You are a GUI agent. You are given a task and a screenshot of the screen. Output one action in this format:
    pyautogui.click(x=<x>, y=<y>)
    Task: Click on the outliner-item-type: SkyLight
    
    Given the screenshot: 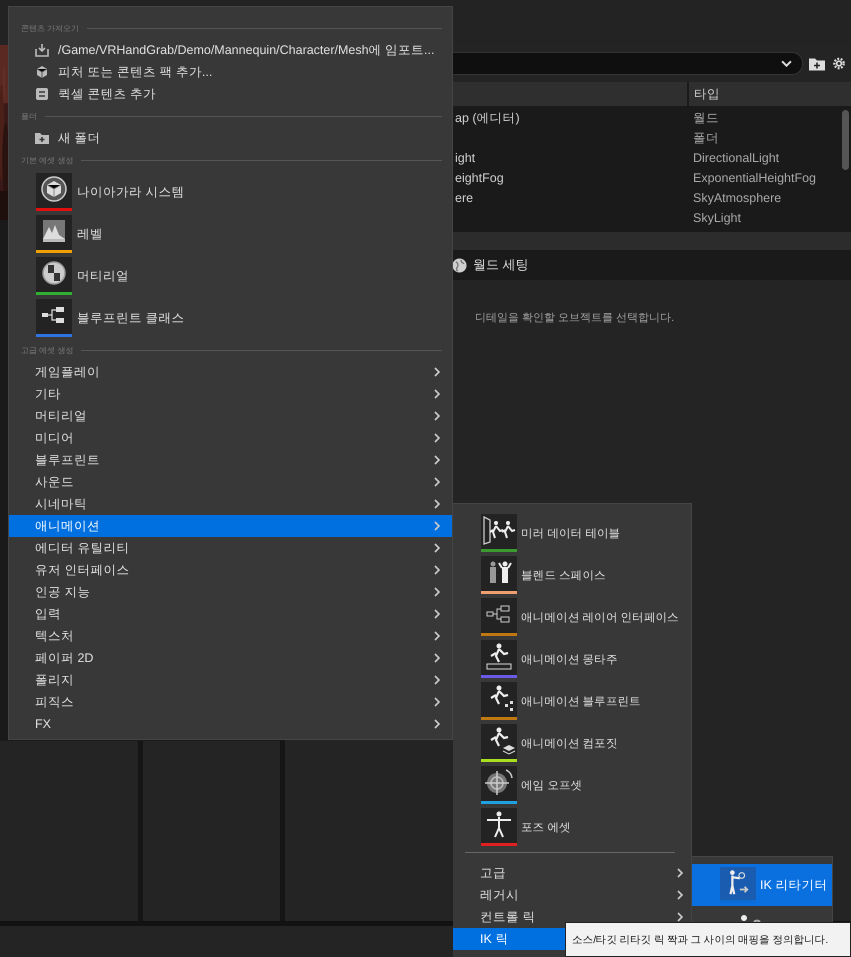 What is the action you would take?
    pyautogui.click(x=717, y=218)
    